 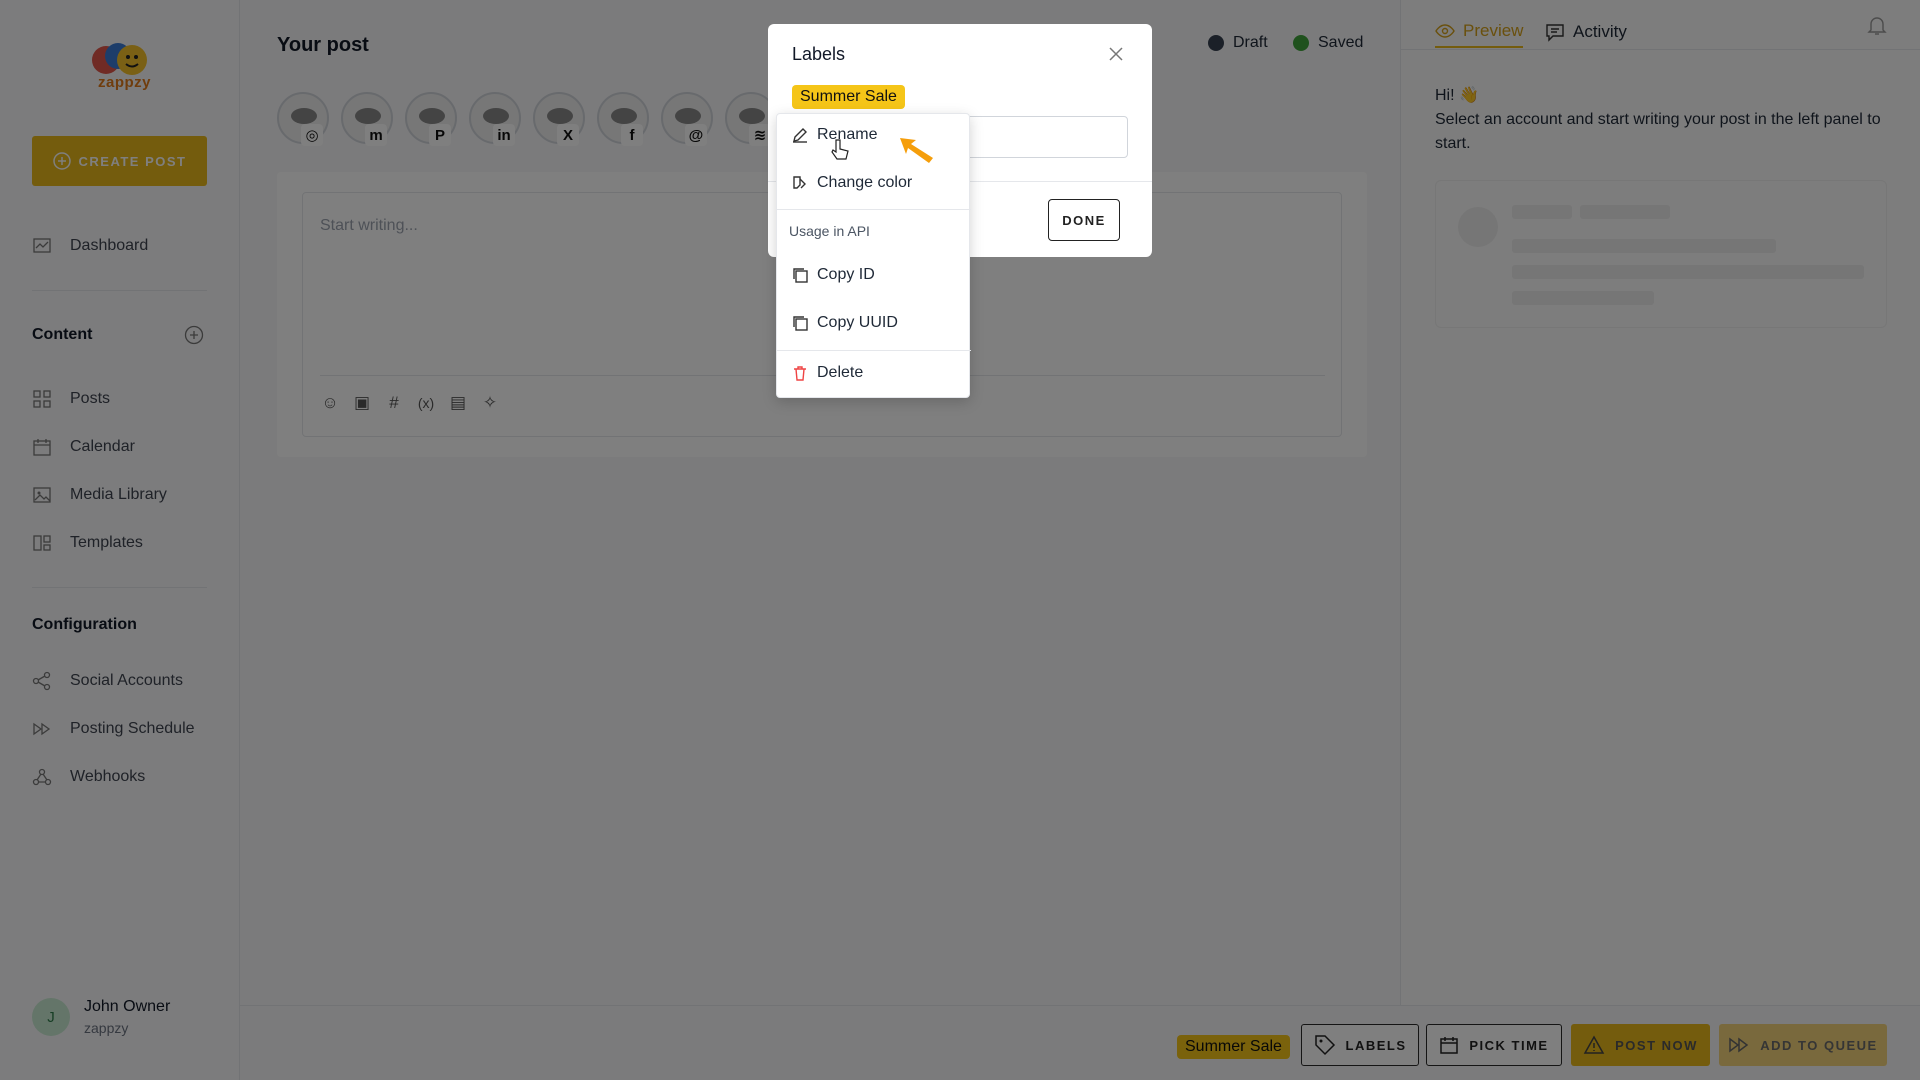 What do you see at coordinates (840, 149) in the screenshot?
I see `hand-cursor-icon` at bounding box center [840, 149].